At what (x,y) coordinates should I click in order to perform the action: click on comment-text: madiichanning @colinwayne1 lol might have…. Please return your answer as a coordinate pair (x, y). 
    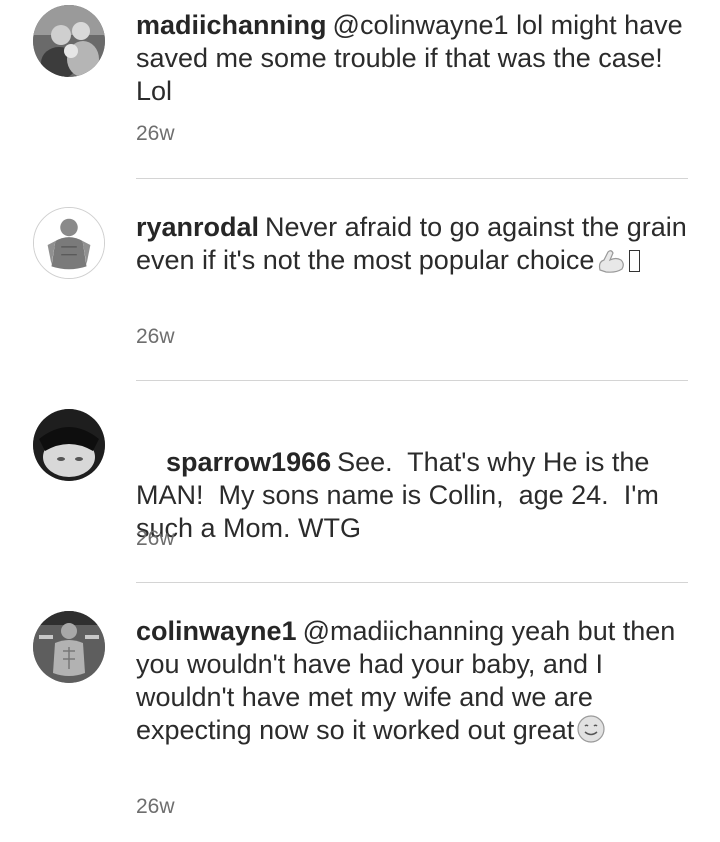
    Looking at the image, I should click on (416, 58).